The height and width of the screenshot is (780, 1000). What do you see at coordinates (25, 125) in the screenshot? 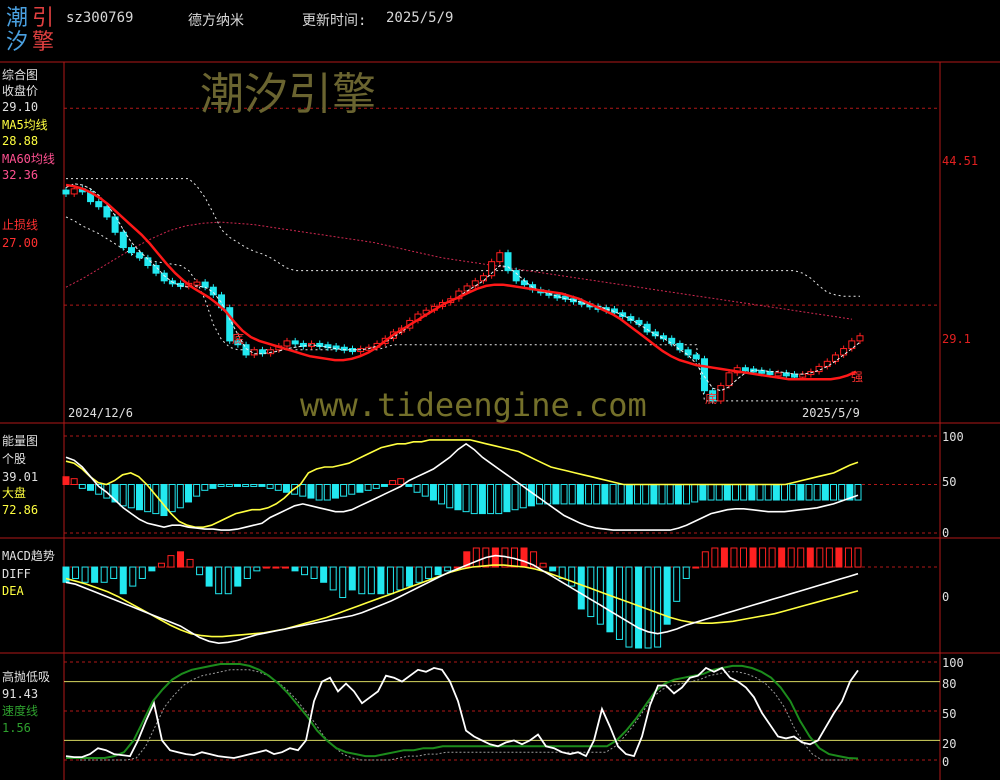
I see `ma5-label: MA5均线` at bounding box center [25, 125].